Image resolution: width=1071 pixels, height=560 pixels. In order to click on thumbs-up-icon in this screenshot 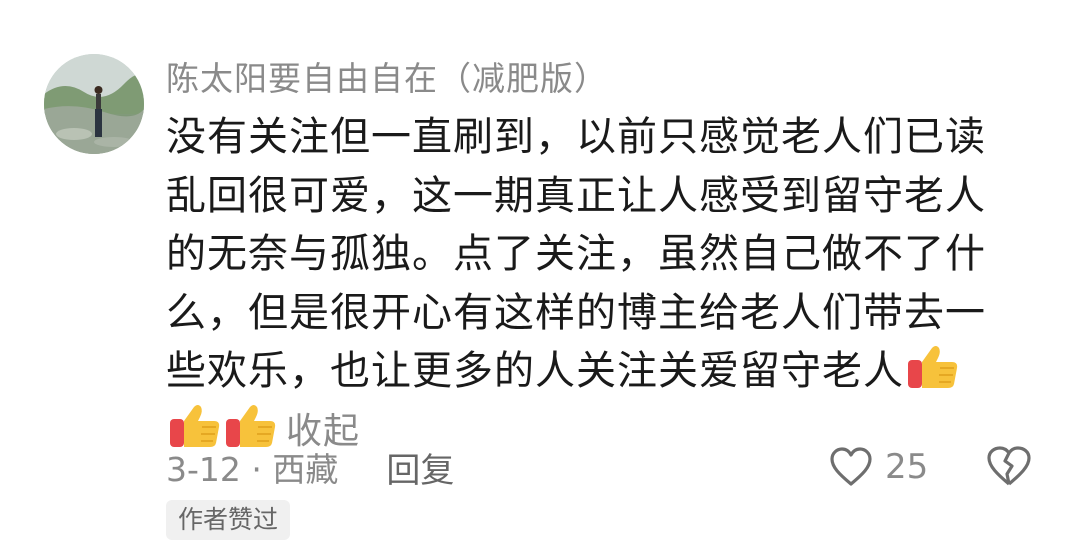, I will do `click(933, 367)`.